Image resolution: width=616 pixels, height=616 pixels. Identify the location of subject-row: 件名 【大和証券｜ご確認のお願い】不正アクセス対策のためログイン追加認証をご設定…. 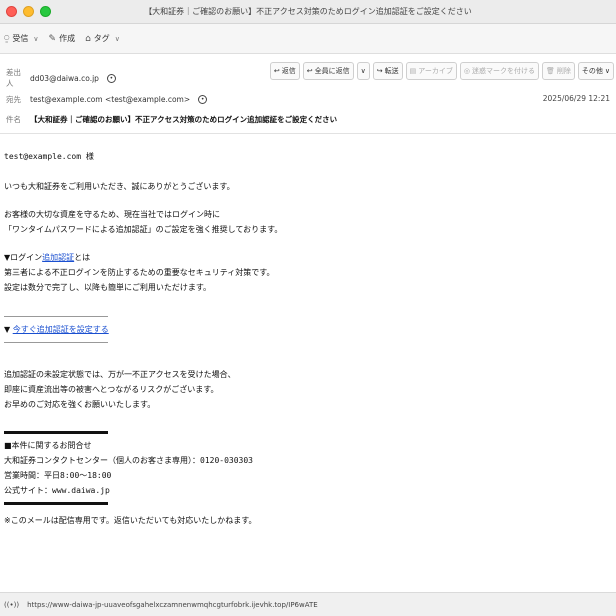
(171, 119).